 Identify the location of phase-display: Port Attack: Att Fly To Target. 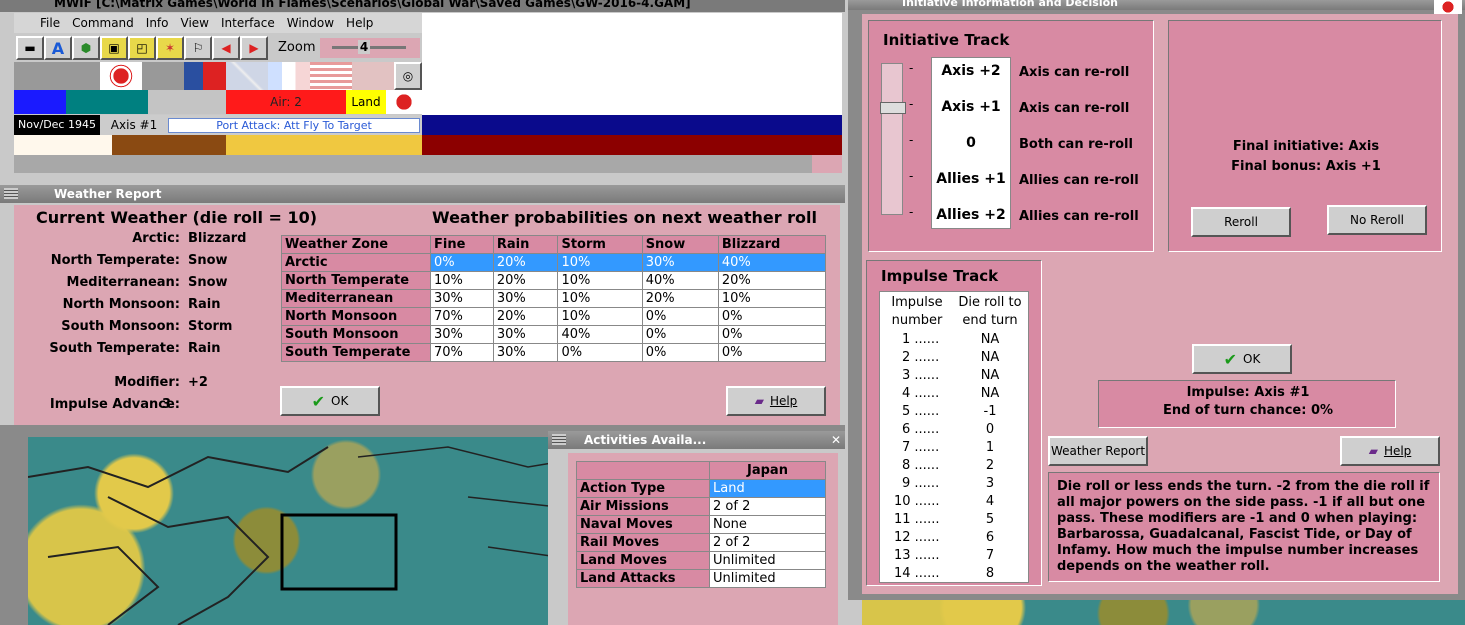
(294, 125).